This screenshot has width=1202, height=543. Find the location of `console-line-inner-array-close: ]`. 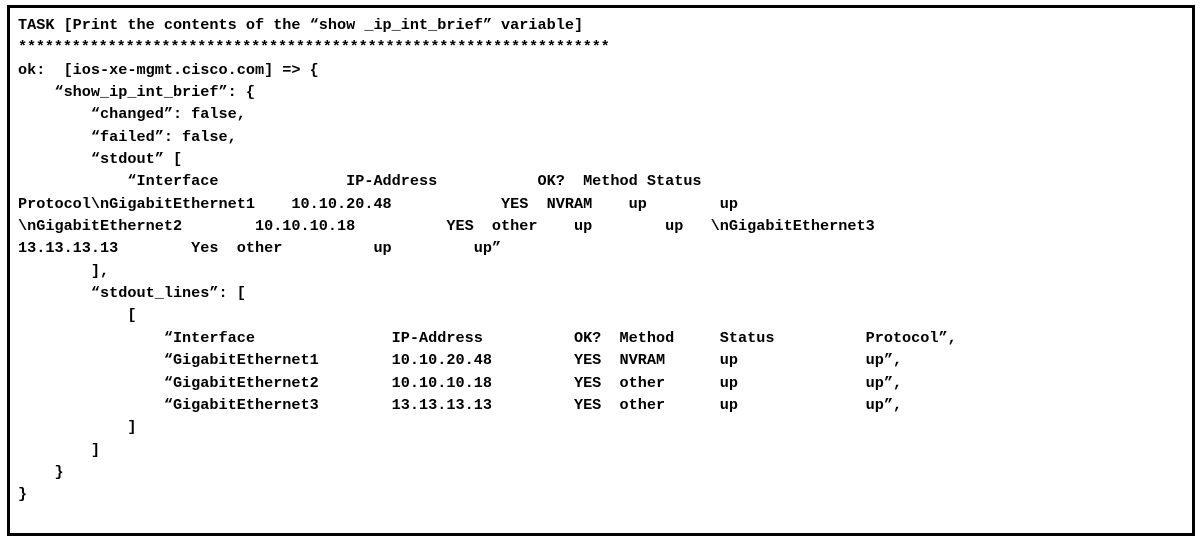

console-line-inner-array-close: ] is located at coordinates (77, 427).